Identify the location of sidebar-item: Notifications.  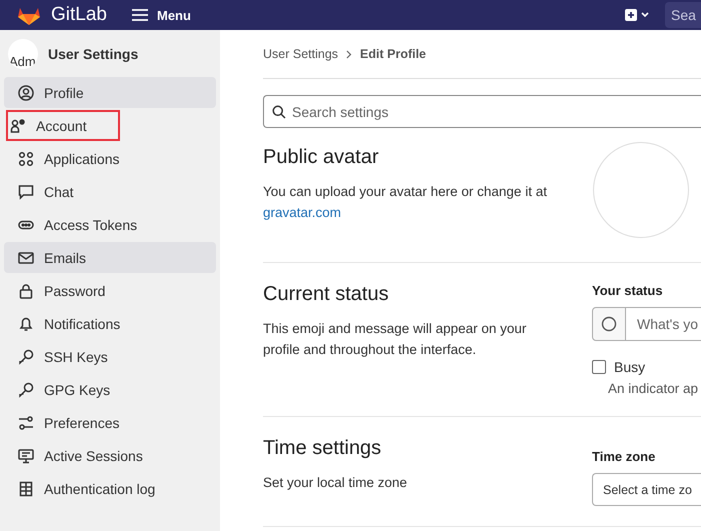
(110, 323).